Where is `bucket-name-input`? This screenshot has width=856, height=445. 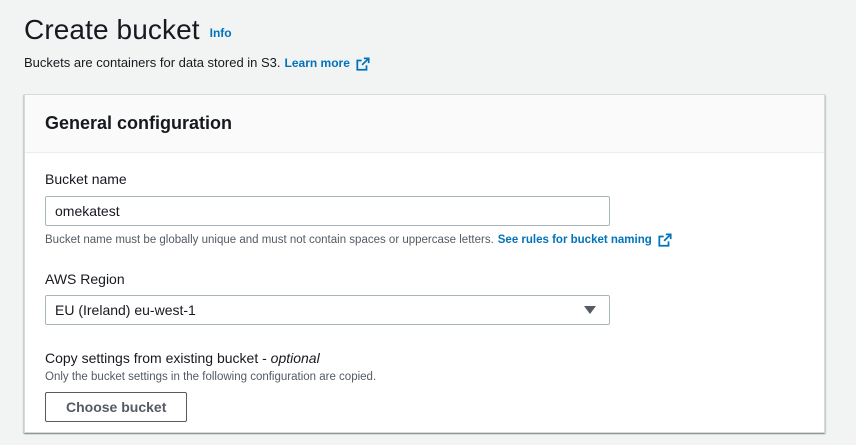 bucket-name-input is located at coordinates (327, 211).